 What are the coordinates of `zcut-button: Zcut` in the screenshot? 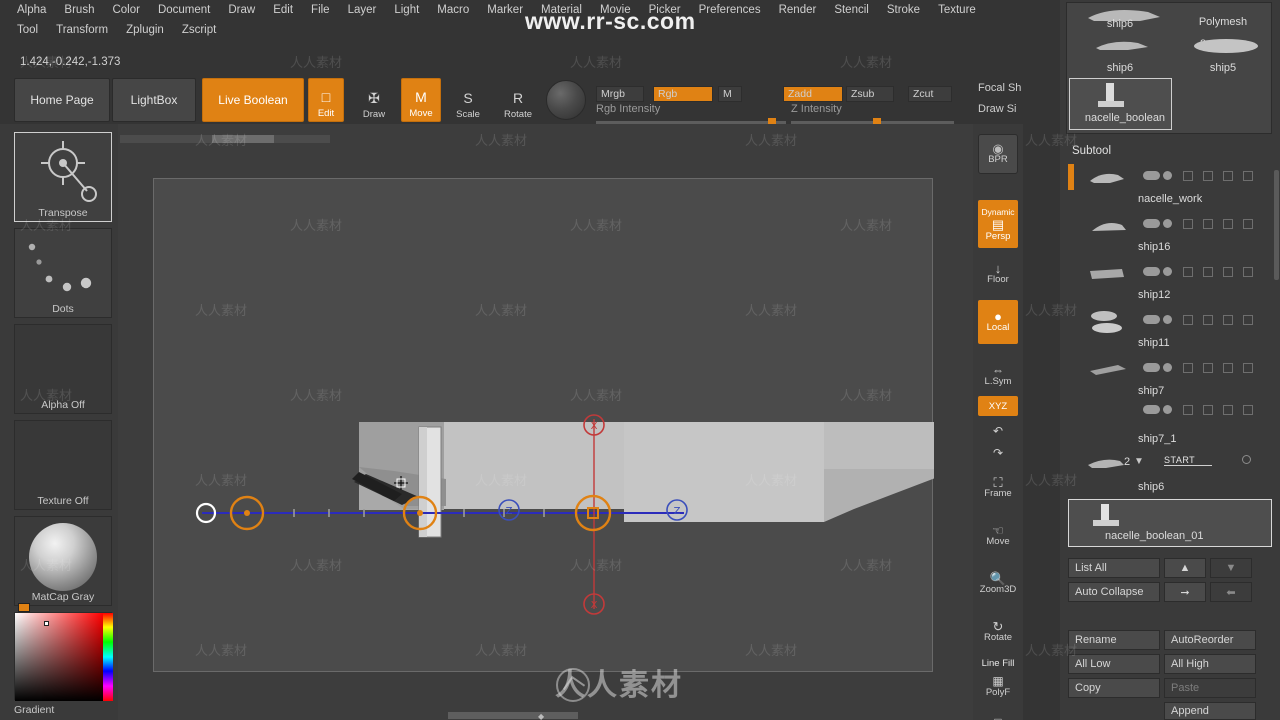 It's located at (930, 94).